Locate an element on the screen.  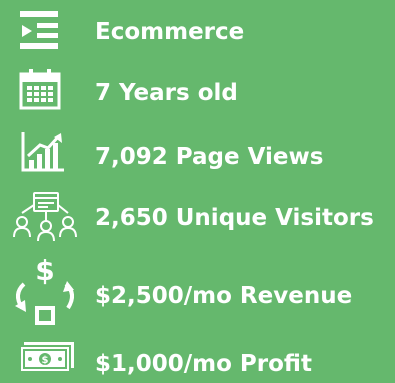
feature-label-age: 7 Years old is located at coordinates (166, 93).